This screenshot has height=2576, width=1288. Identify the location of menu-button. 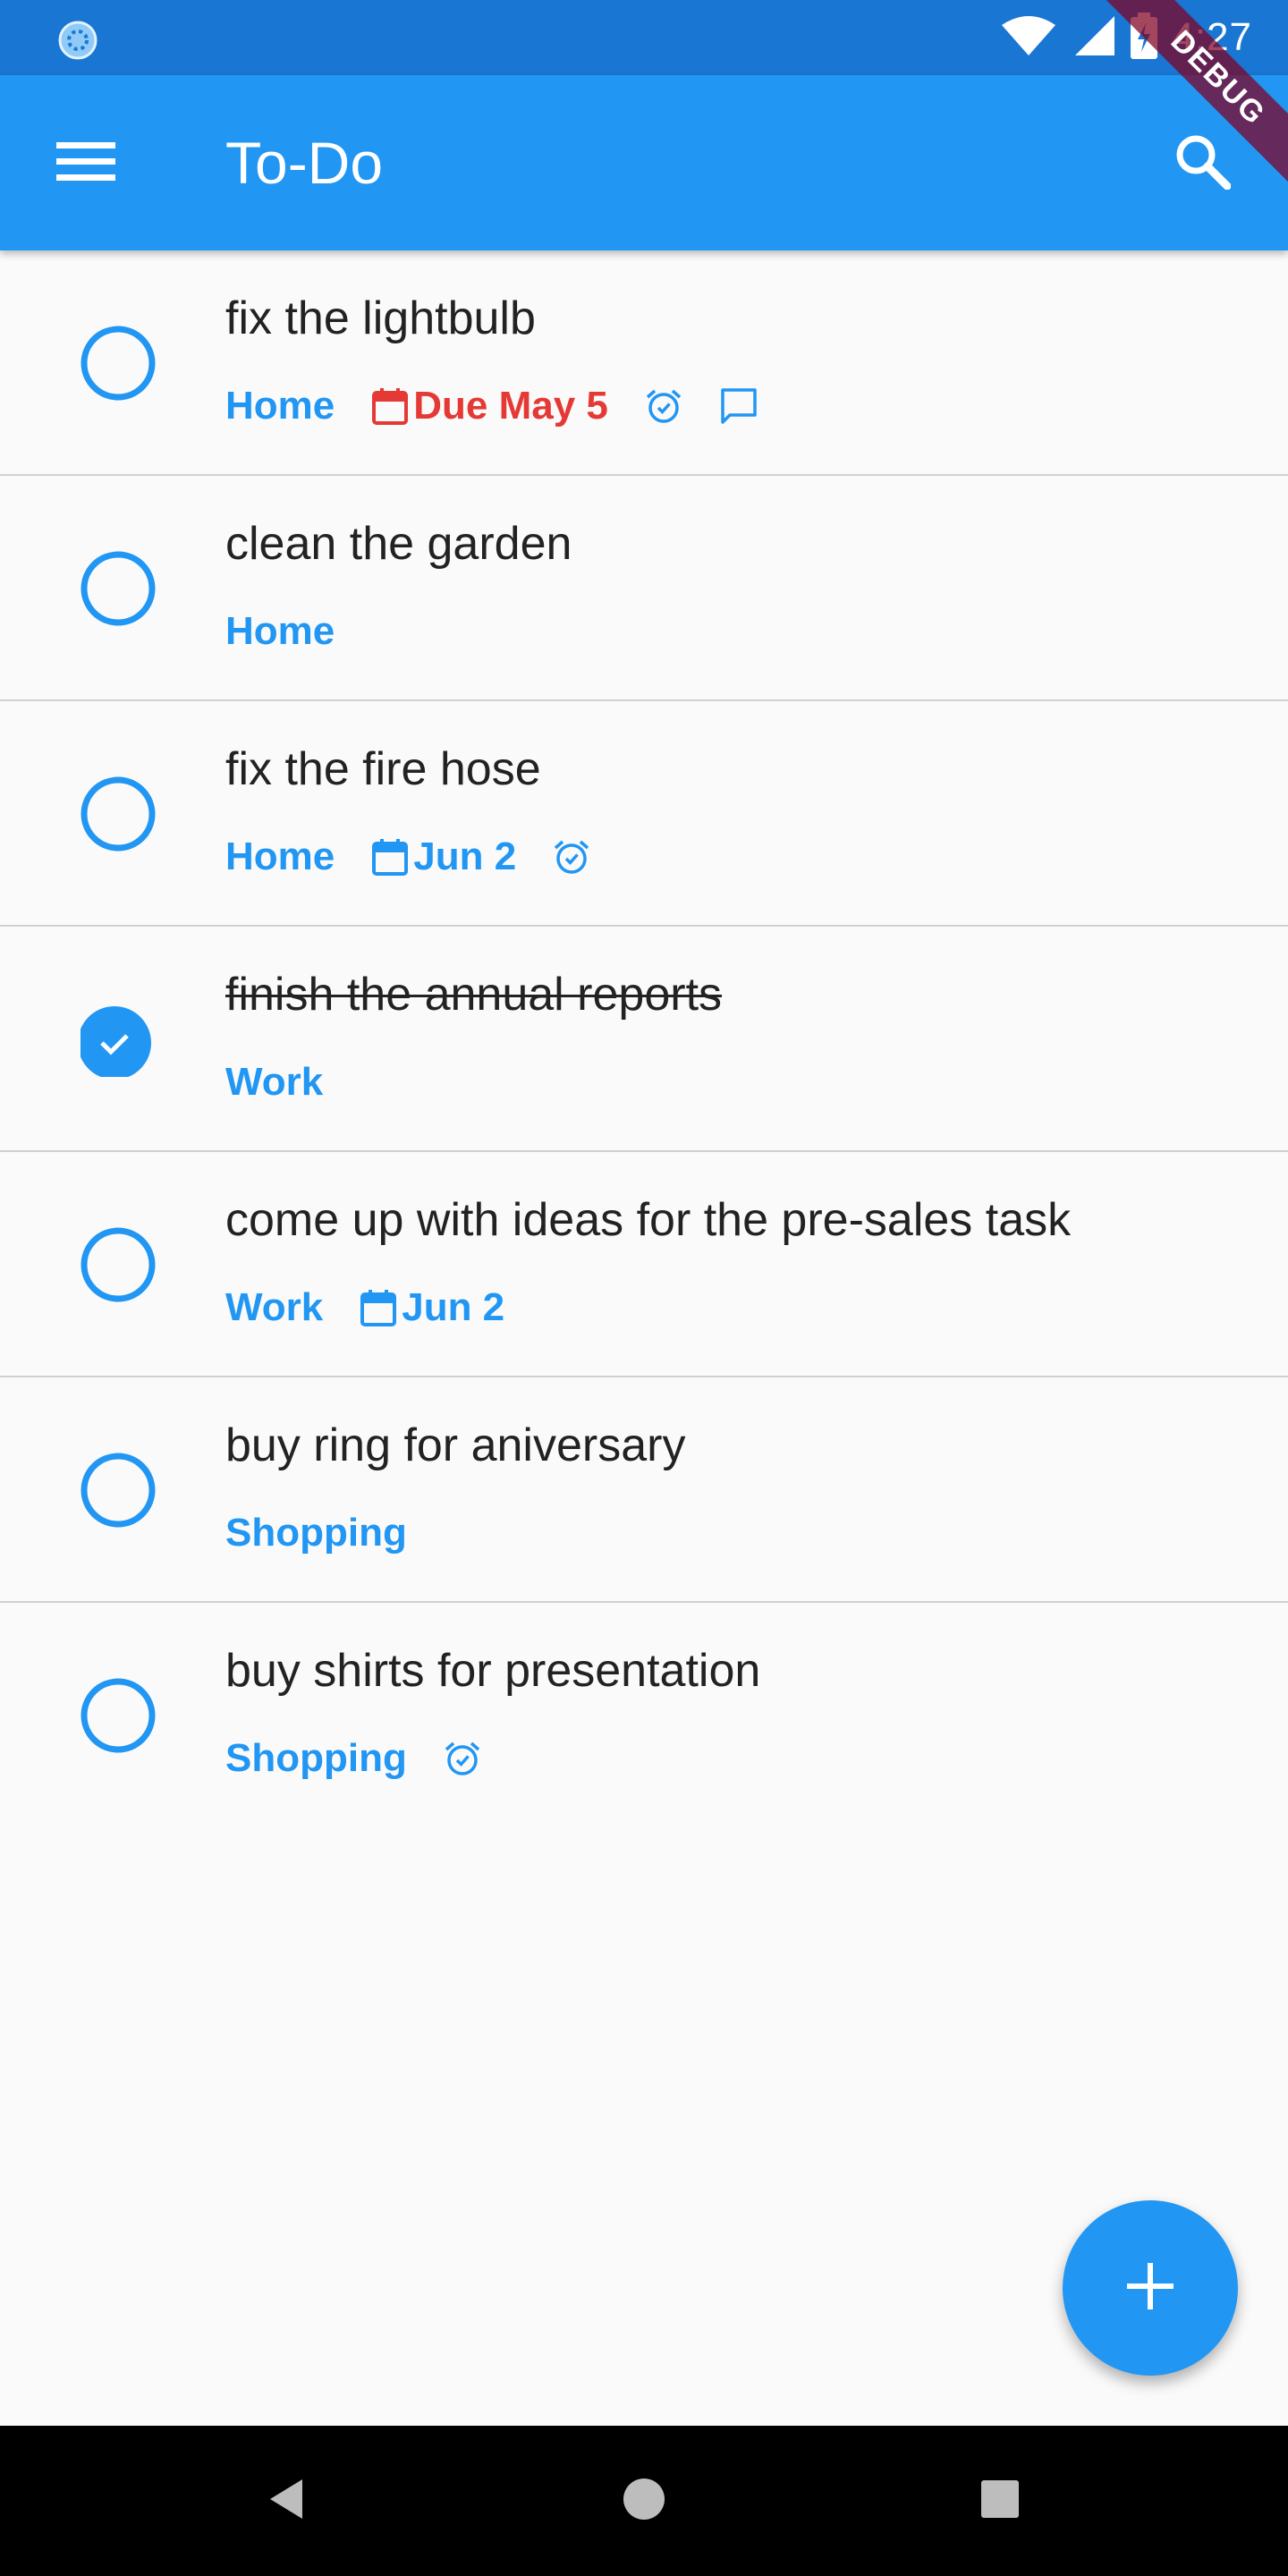
(86, 163).